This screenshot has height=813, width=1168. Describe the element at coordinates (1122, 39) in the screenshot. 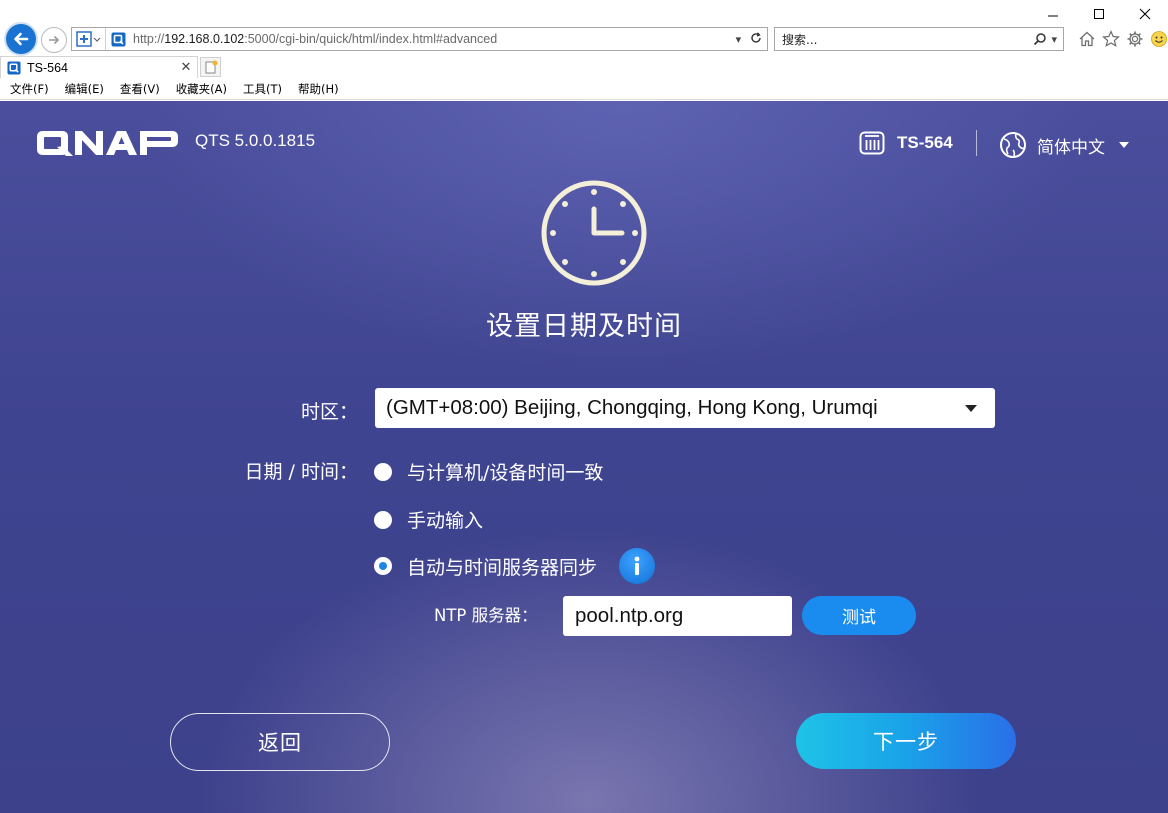

I see `browser-toolbar-icons` at that location.